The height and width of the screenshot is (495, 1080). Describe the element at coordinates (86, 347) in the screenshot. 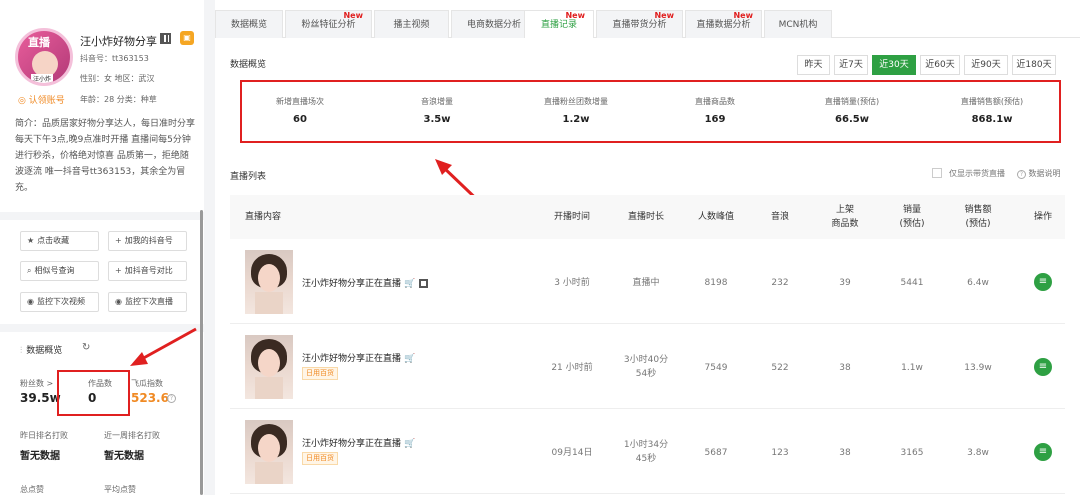

I see `refresh-icon: ↻` at that location.